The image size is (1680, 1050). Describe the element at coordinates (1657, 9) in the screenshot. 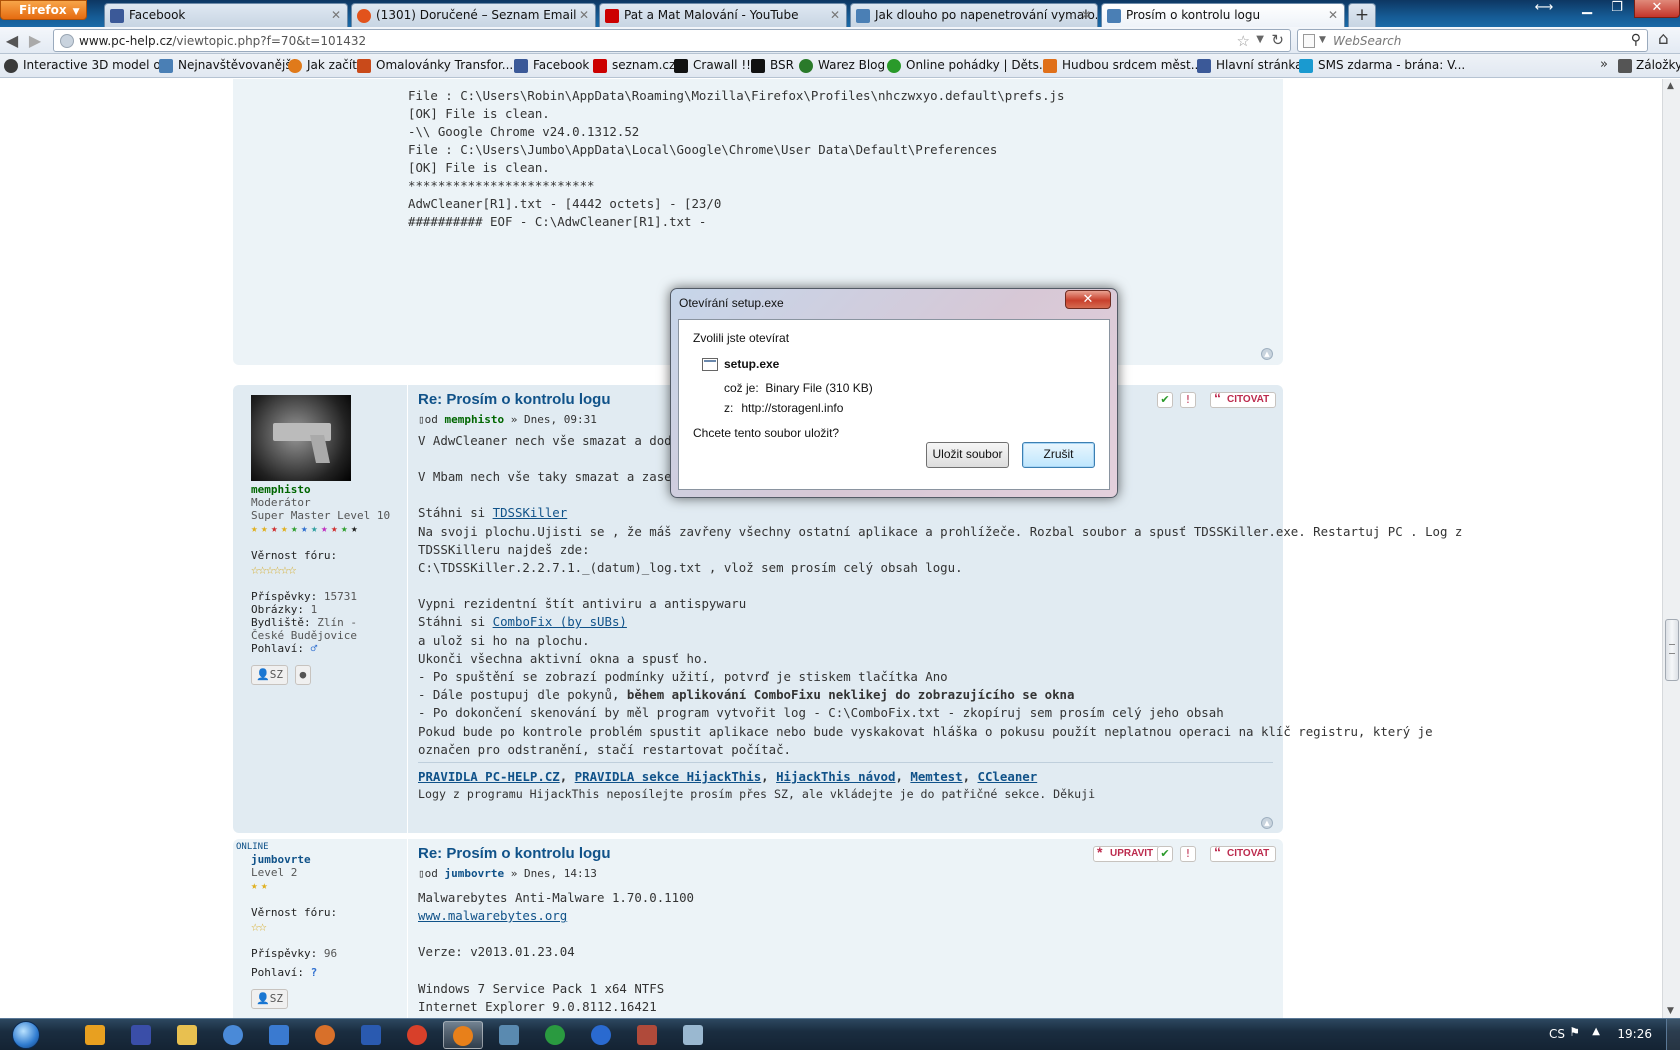

I see `window-close-icon: ✕` at that location.